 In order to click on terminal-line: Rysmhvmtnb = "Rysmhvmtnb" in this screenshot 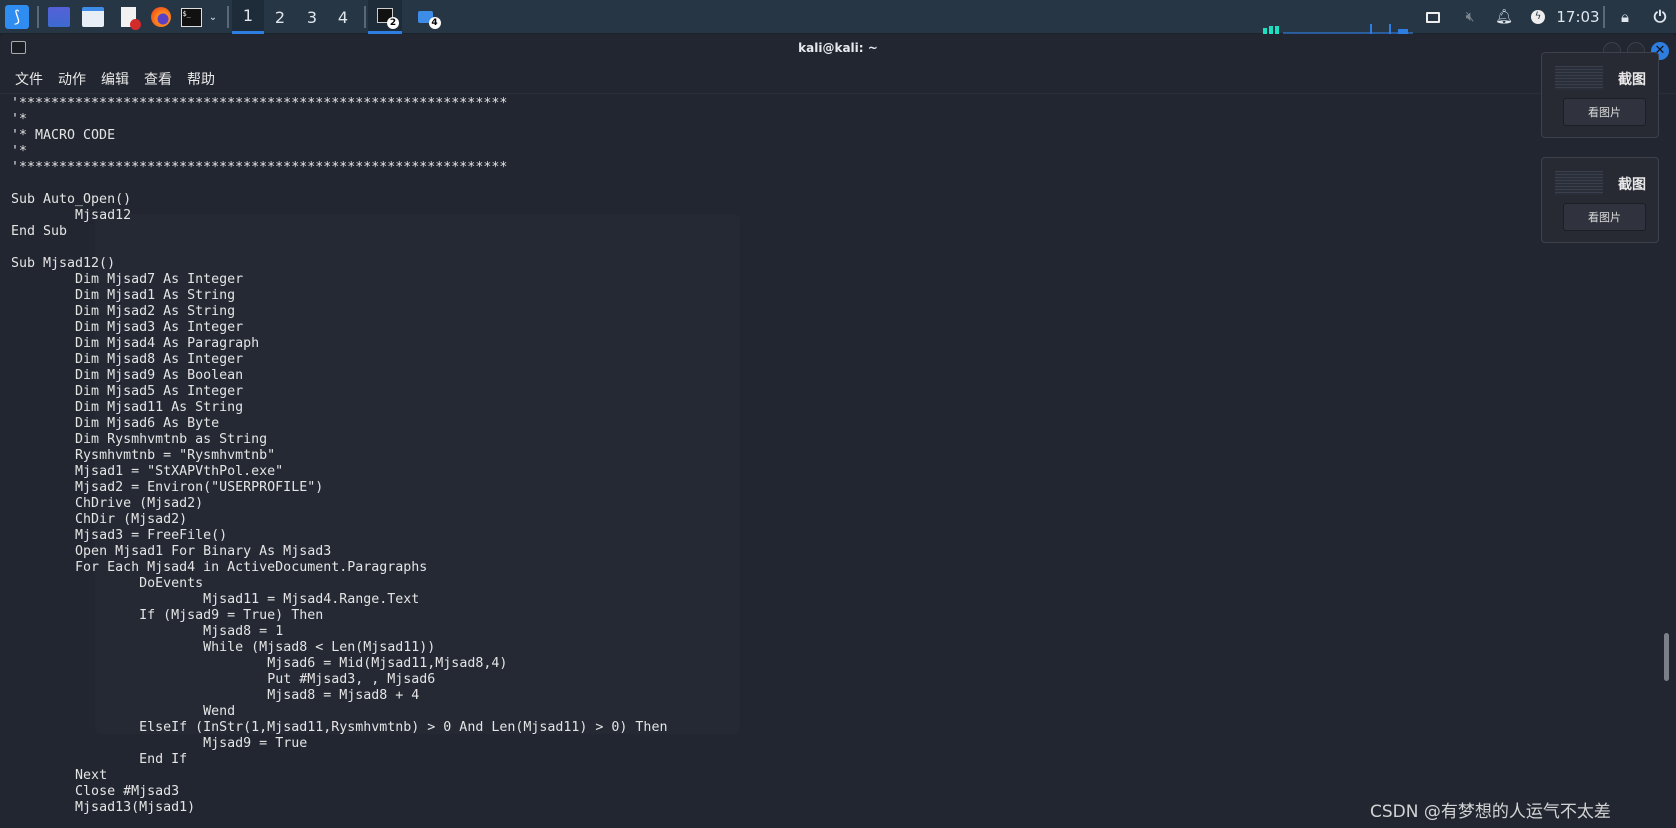, I will do `click(143, 455)`.